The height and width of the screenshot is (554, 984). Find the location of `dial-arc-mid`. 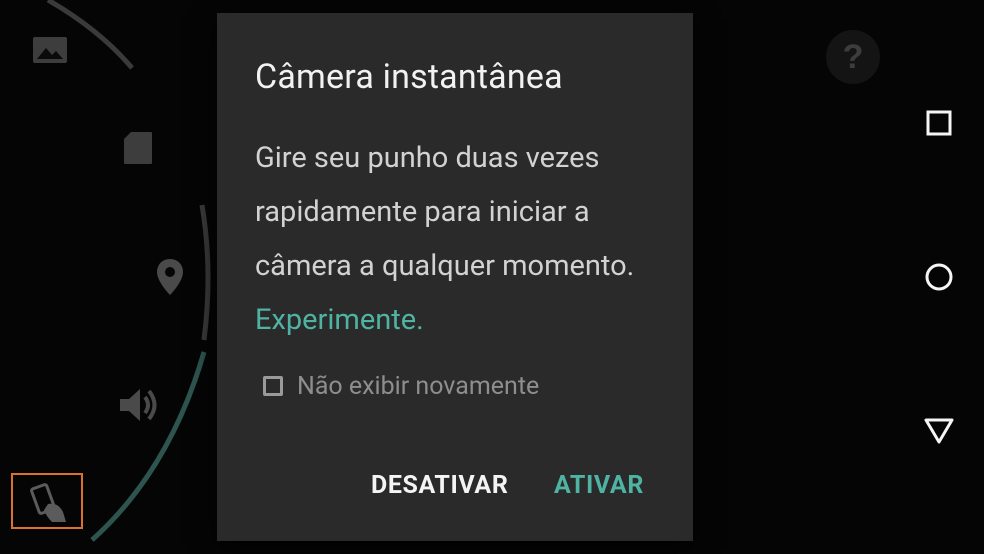

dial-arc-mid is located at coordinates (205, 272).